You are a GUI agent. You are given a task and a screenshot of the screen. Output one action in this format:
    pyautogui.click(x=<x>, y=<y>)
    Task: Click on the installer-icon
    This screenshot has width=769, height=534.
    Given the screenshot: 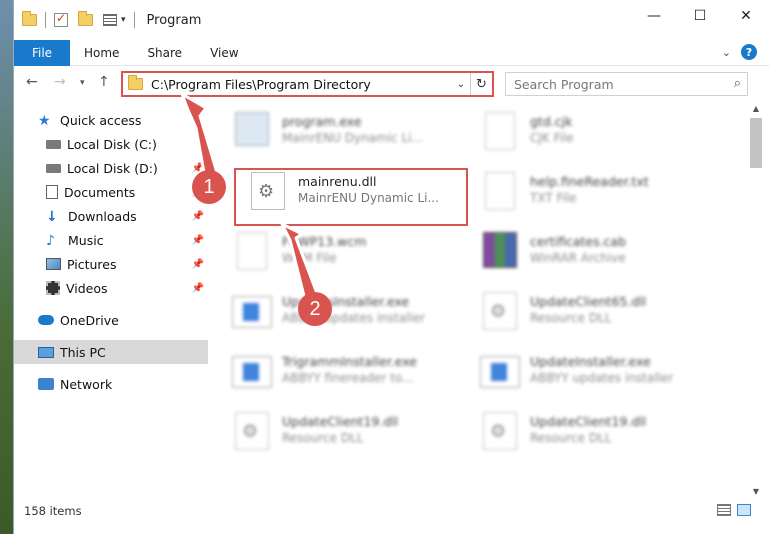 What is the action you would take?
    pyautogui.click(x=252, y=372)
    